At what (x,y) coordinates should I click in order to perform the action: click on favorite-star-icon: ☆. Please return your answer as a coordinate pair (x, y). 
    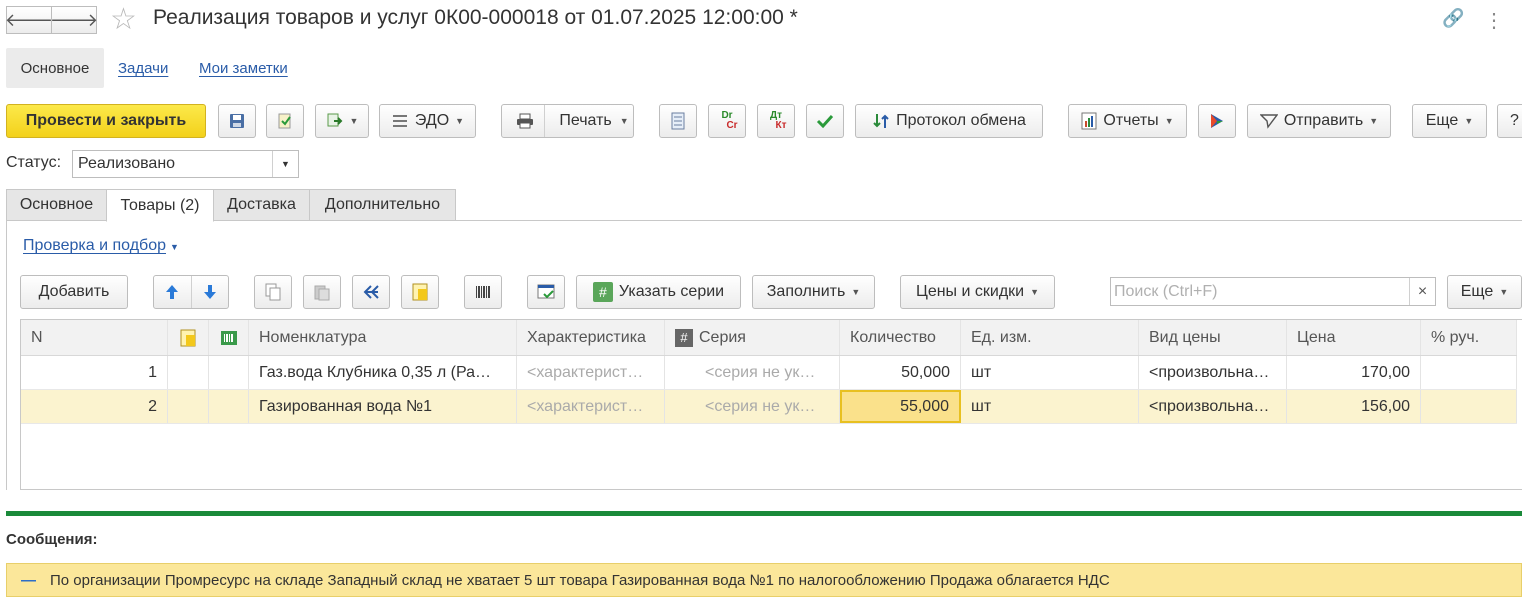
    Looking at the image, I should click on (123, 19).